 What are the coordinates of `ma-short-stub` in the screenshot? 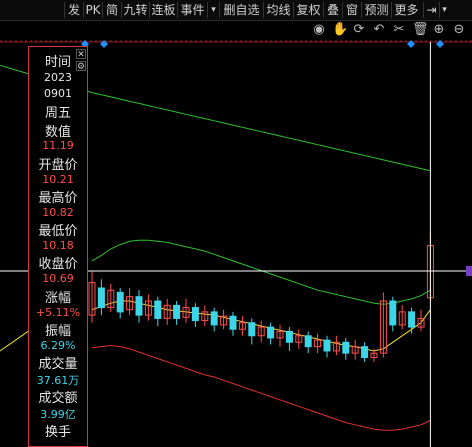 It's located at (14, 341).